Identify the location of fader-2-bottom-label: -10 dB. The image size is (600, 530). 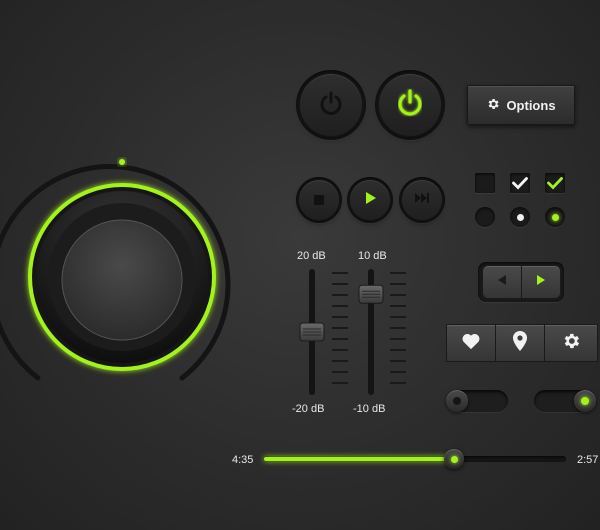
(369, 409).